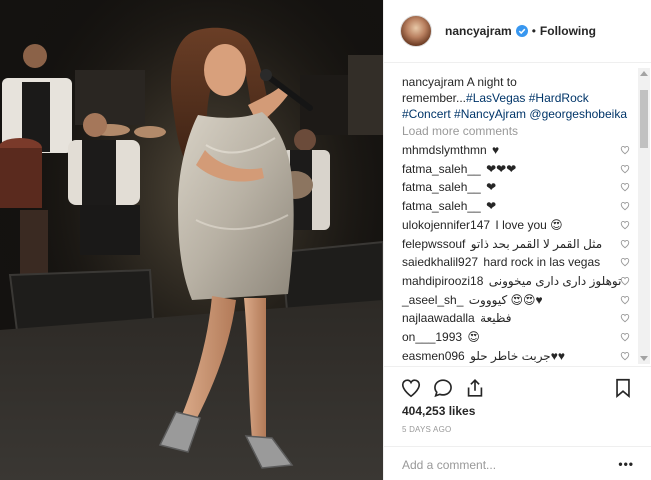 The image size is (651, 480). Describe the element at coordinates (555, 280) in the screenshot. I see `comment-text: توهلوز داری داری میخوونی` at that location.